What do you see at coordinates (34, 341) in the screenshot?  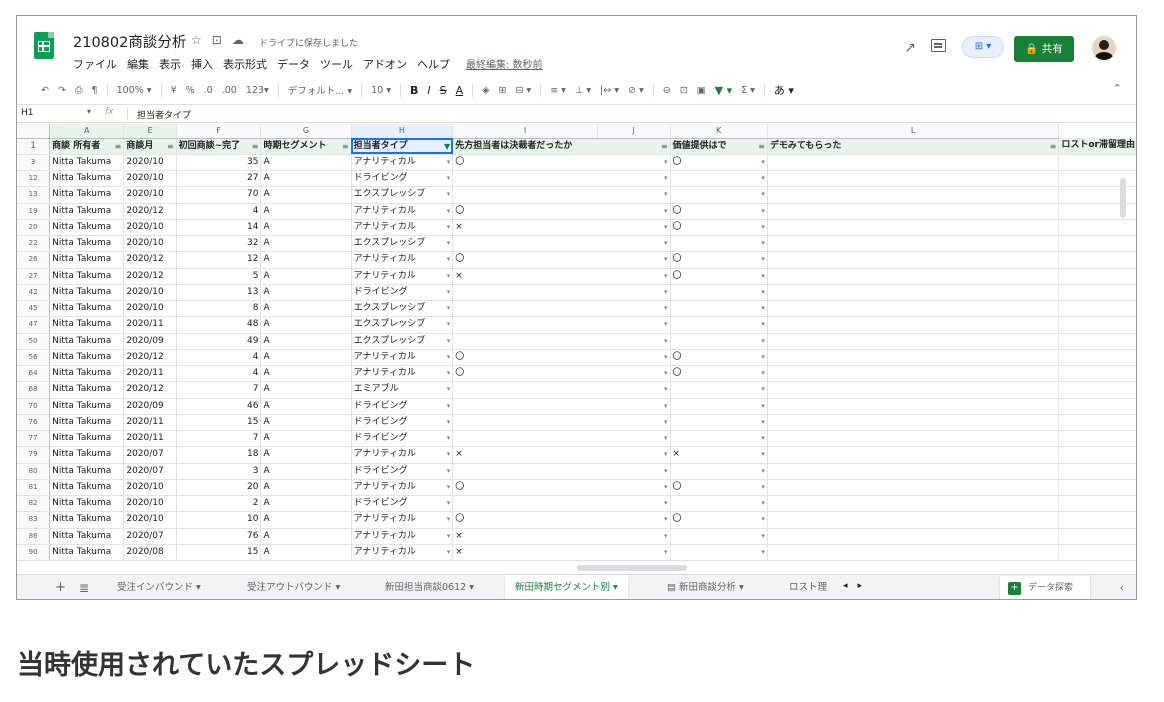 I see `row-number: 50` at bounding box center [34, 341].